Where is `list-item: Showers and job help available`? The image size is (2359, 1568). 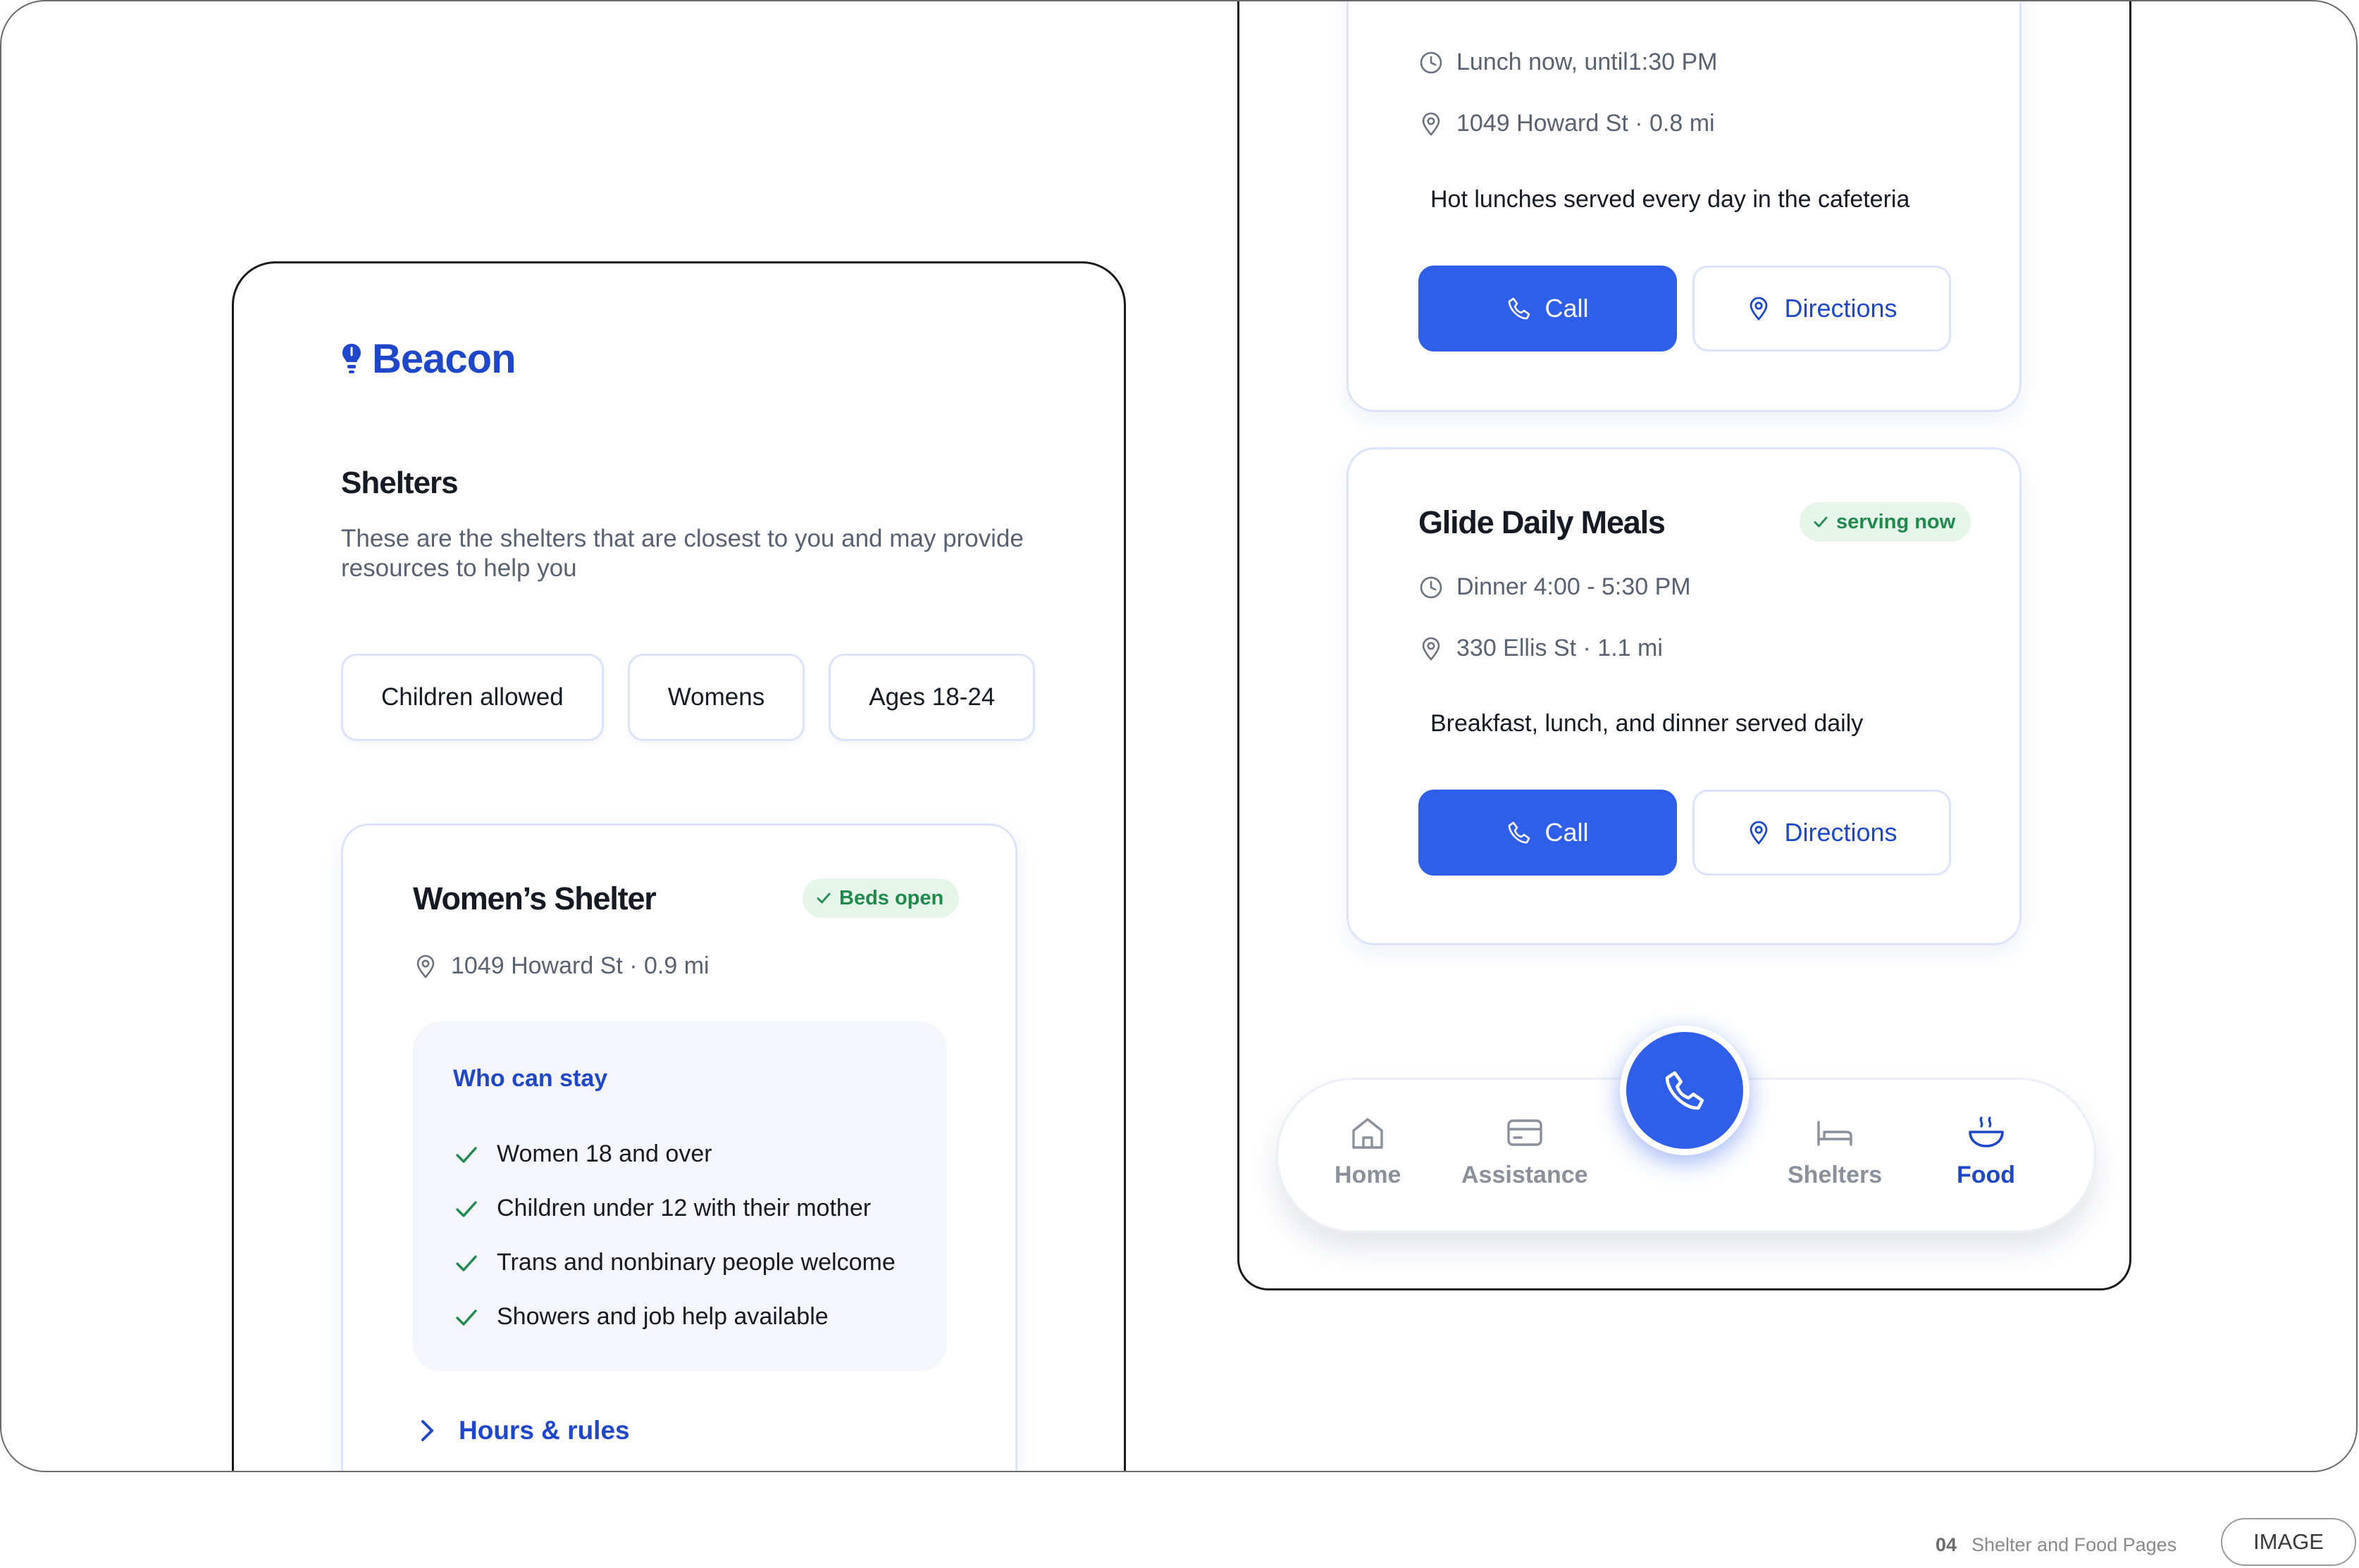
list-item: Showers and job help available is located at coordinates (674, 1317).